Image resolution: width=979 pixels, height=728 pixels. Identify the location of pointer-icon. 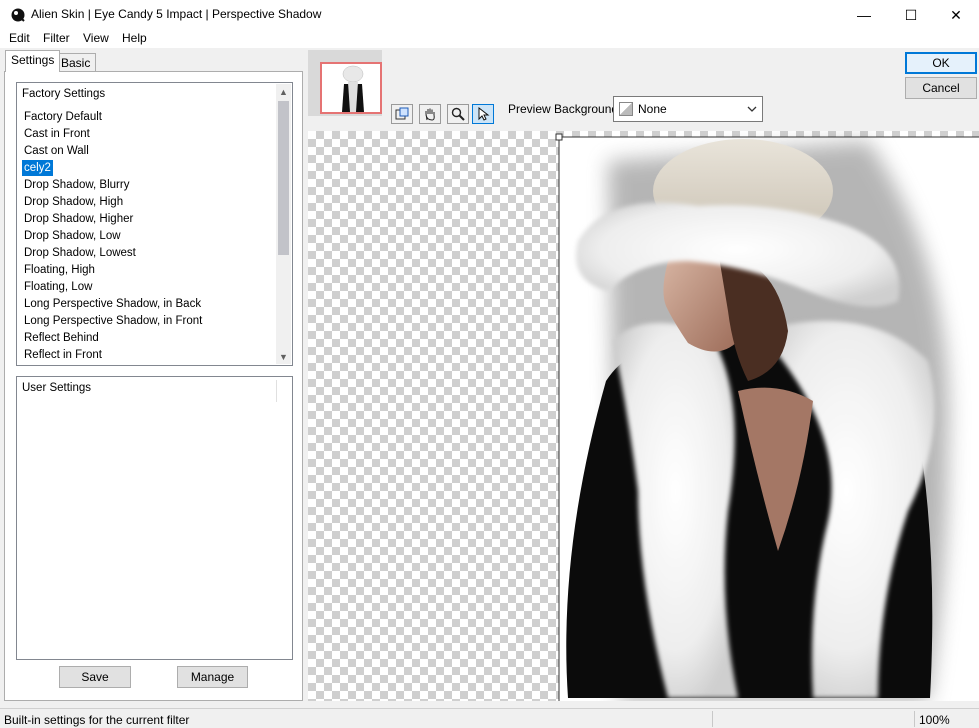
(483, 114).